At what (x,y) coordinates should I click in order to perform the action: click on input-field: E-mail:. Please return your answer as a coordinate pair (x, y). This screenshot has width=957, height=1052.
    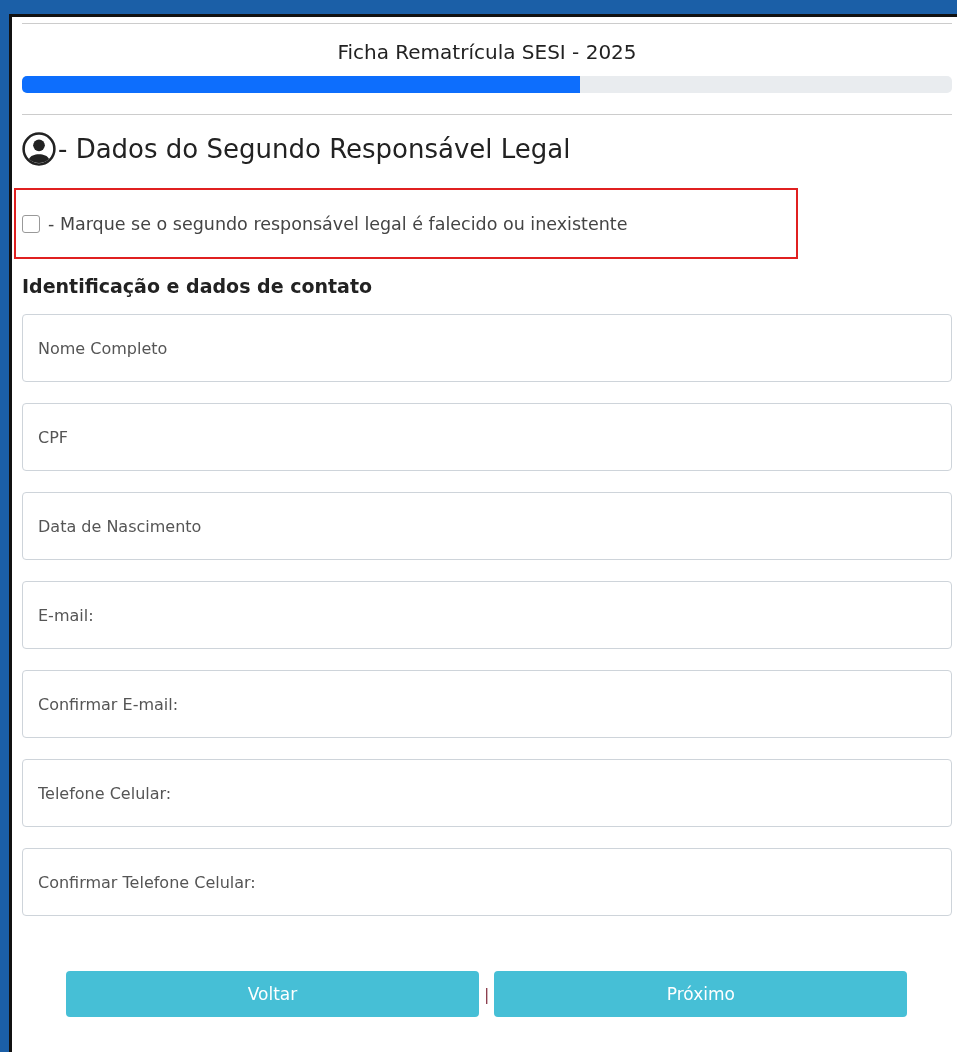
    Looking at the image, I should click on (487, 615).